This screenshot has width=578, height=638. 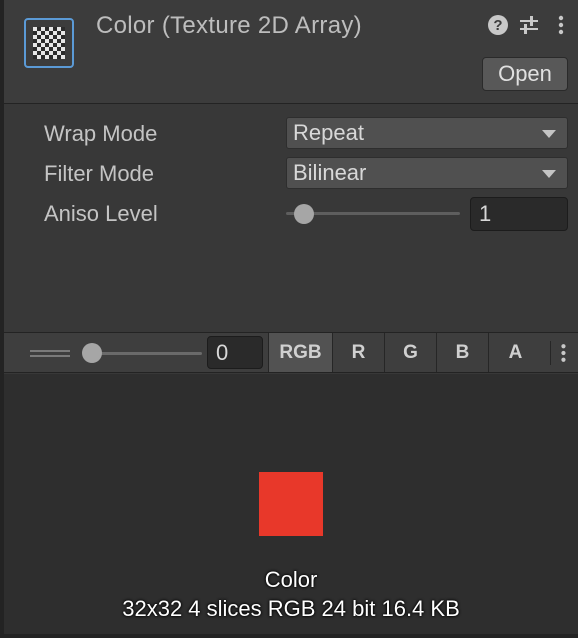 What do you see at coordinates (99, 173) in the screenshot?
I see `filter-mode-label: Filter Mode` at bounding box center [99, 173].